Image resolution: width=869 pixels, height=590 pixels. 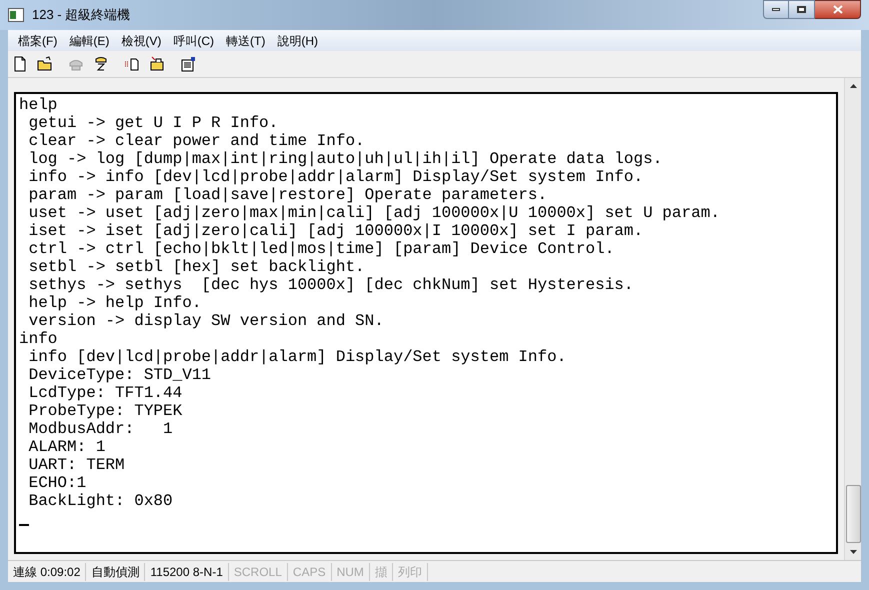 What do you see at coordinates (206, 321) in the screenshot?
I see `terminal-line: version -> display SW version and SN.` at bounding box center [206, 321].